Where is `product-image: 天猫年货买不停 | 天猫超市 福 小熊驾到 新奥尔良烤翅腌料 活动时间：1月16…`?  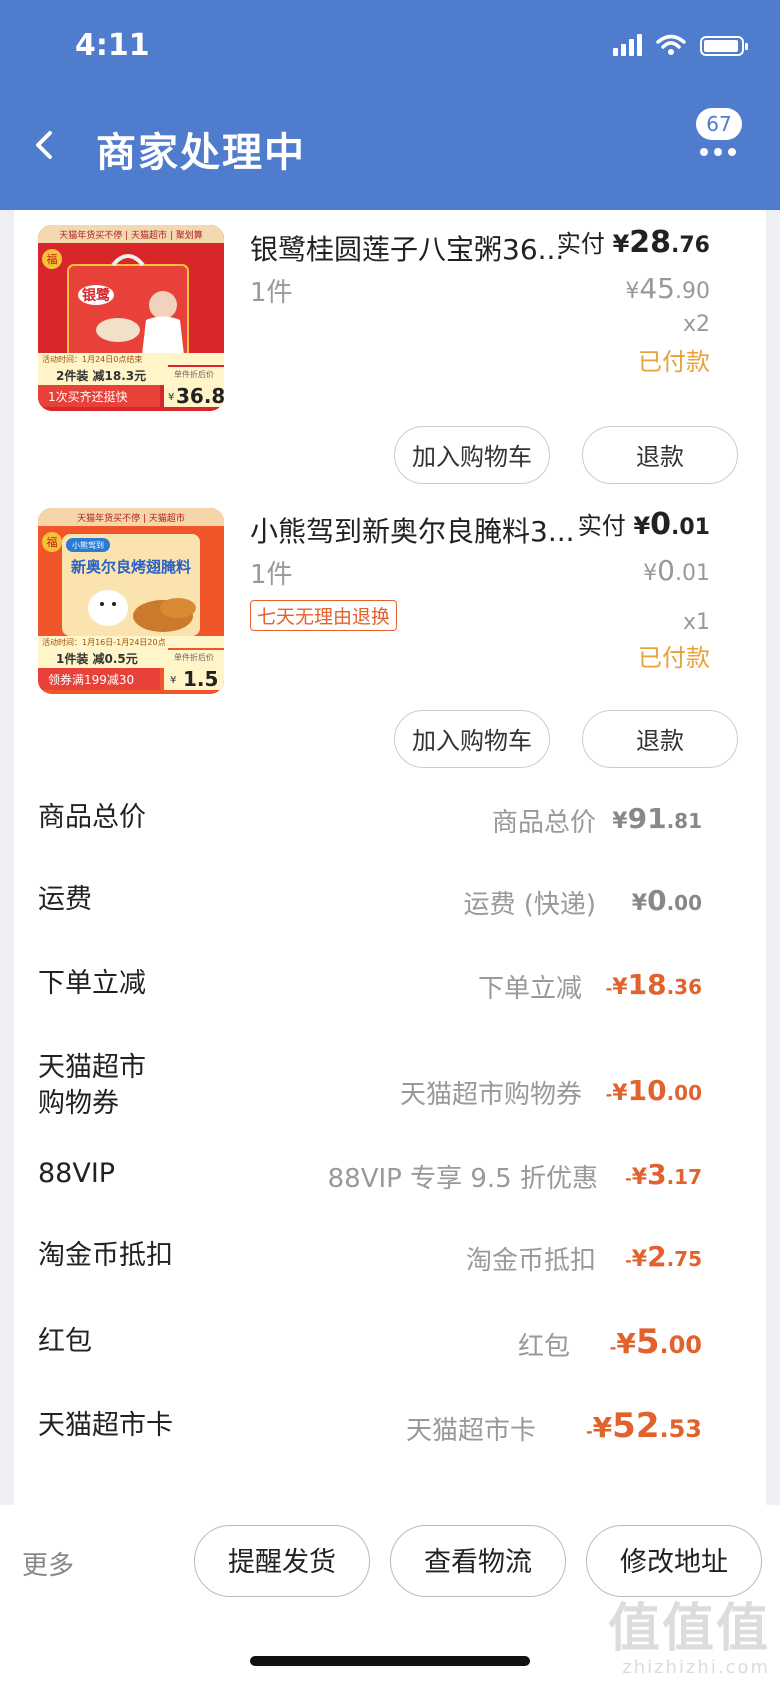
product-image: 天猫年货买不停 | 天猫超市 福 小熊驾到 新奥尔良烤翅腌料 活动时间：1月16… is located at coordinates (131, 601).